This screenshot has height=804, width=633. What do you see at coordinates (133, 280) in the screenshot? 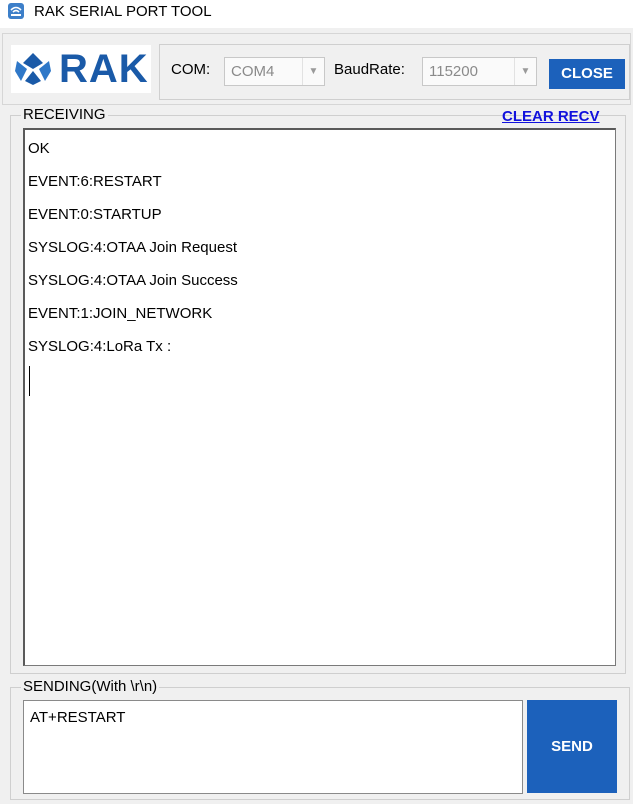
I see `recv-line: SYSLOG:4:OTAA Join Success` at bounding box center [133, 280].